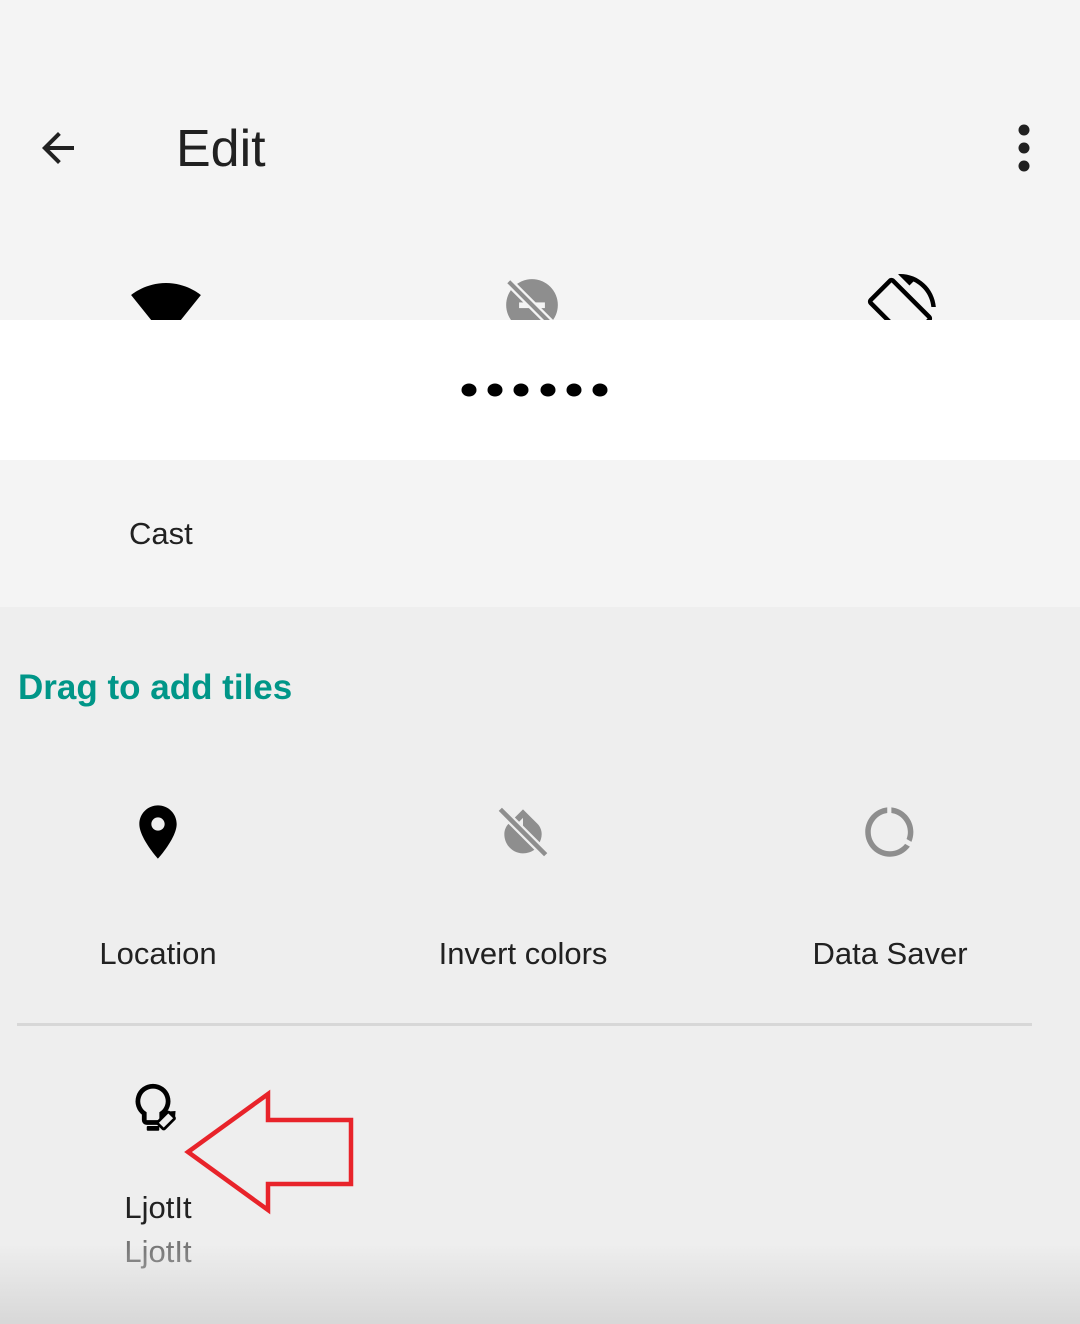 This screenshot has height=1324, width=1080. I want to click on more-vert-icon, so click(1024, 148).